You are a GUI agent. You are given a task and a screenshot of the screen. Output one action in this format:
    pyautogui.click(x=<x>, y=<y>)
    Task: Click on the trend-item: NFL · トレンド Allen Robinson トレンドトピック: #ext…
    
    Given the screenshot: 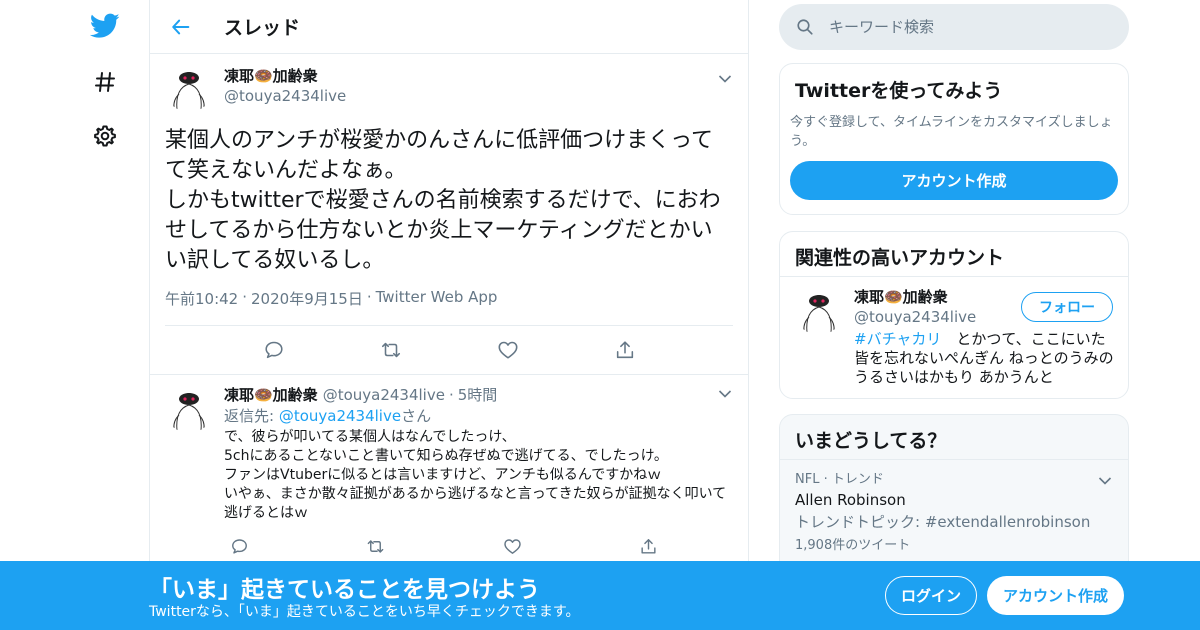 What is the action you would take?
    pyautogui.click(x=954, y=514)
    